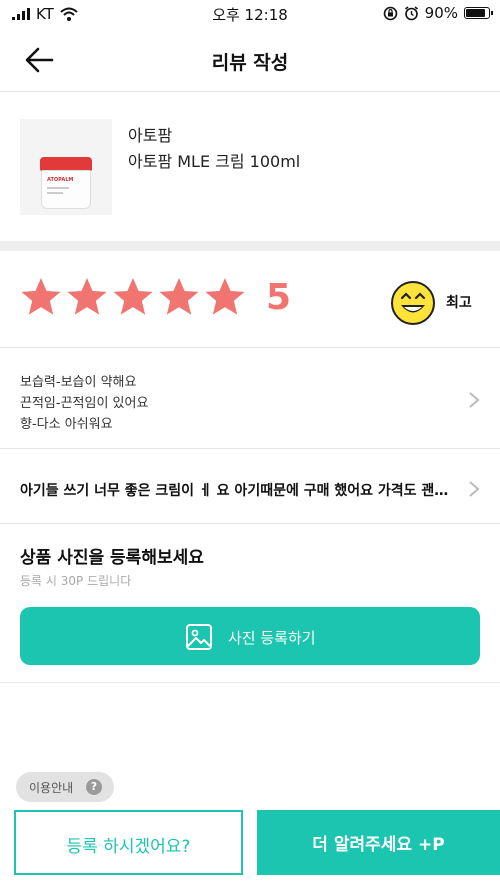 Image resolution: width=500 pixels, height=889 pixels. I want to click on alarm-icon, so click(411, 12).